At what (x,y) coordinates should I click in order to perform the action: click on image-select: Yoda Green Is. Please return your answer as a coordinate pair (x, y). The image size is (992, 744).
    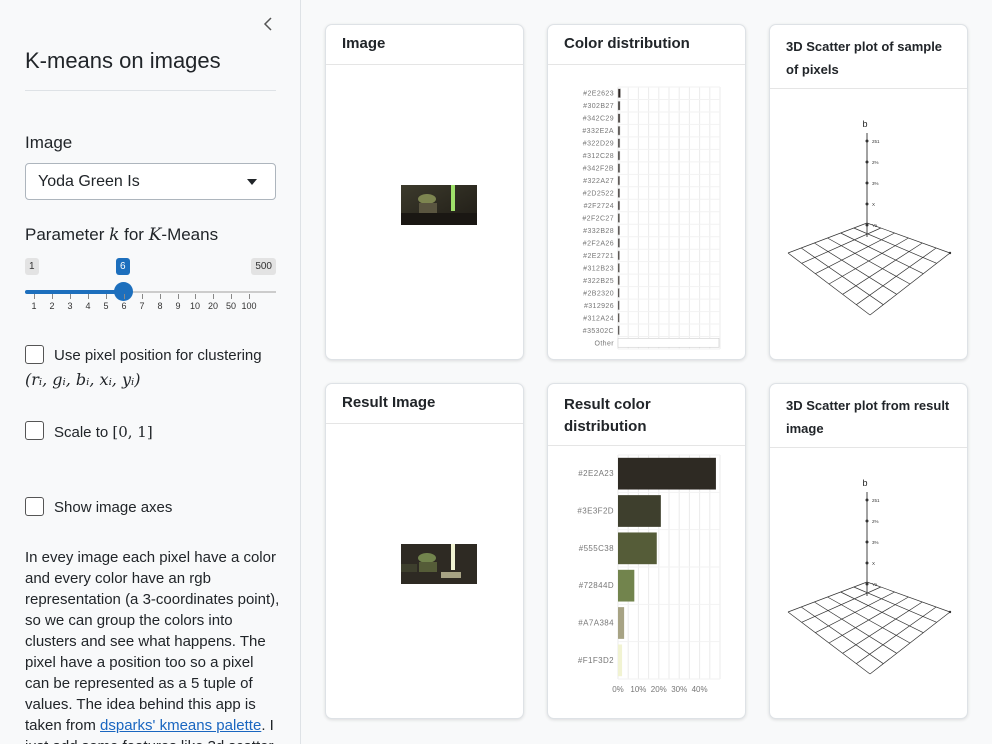
    Looking at the image, I should click on (150, 181).